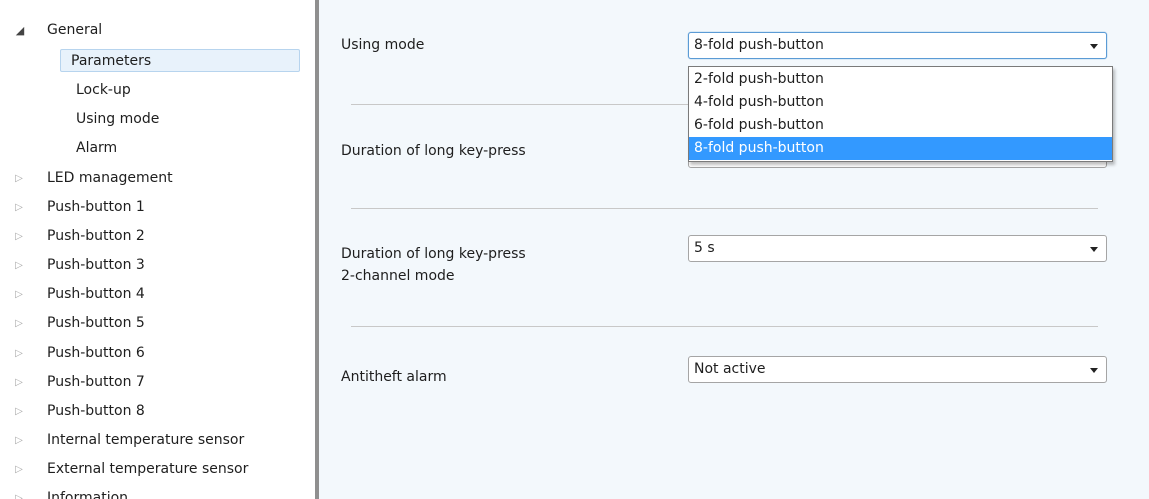 Image resolution: width=1149 pixels, height=499 pixels. I want to click on tree-item-label: Information, so click(88, 494).